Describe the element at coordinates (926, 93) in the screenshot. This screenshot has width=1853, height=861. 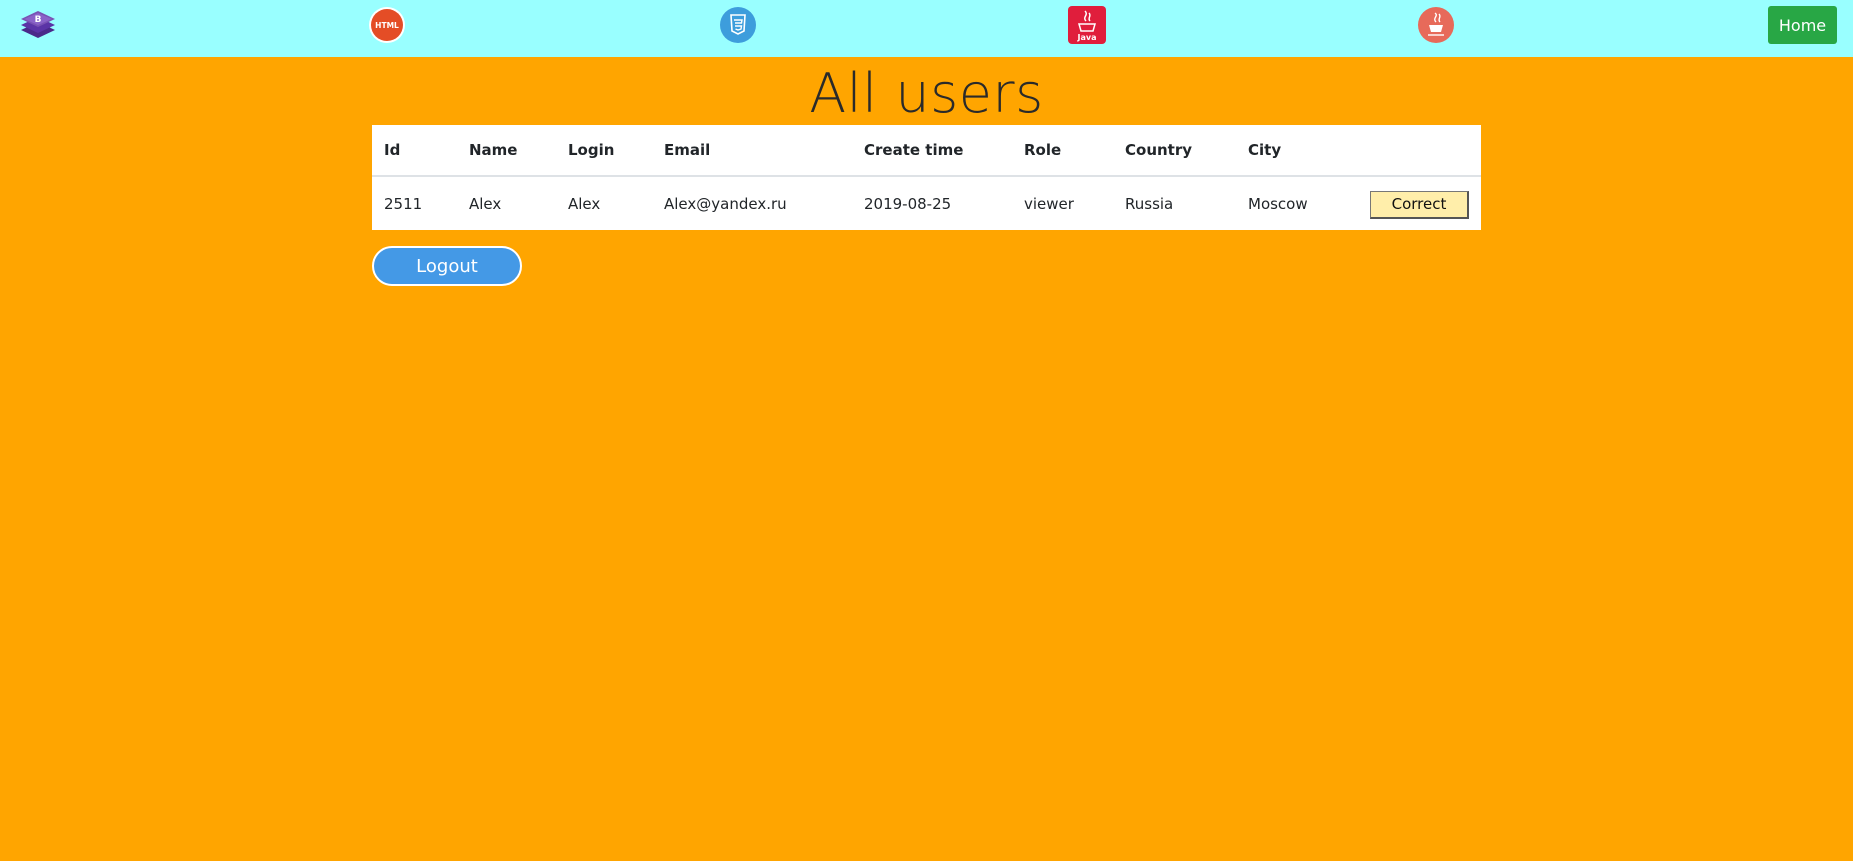
I see `page-title: All users` at that location.